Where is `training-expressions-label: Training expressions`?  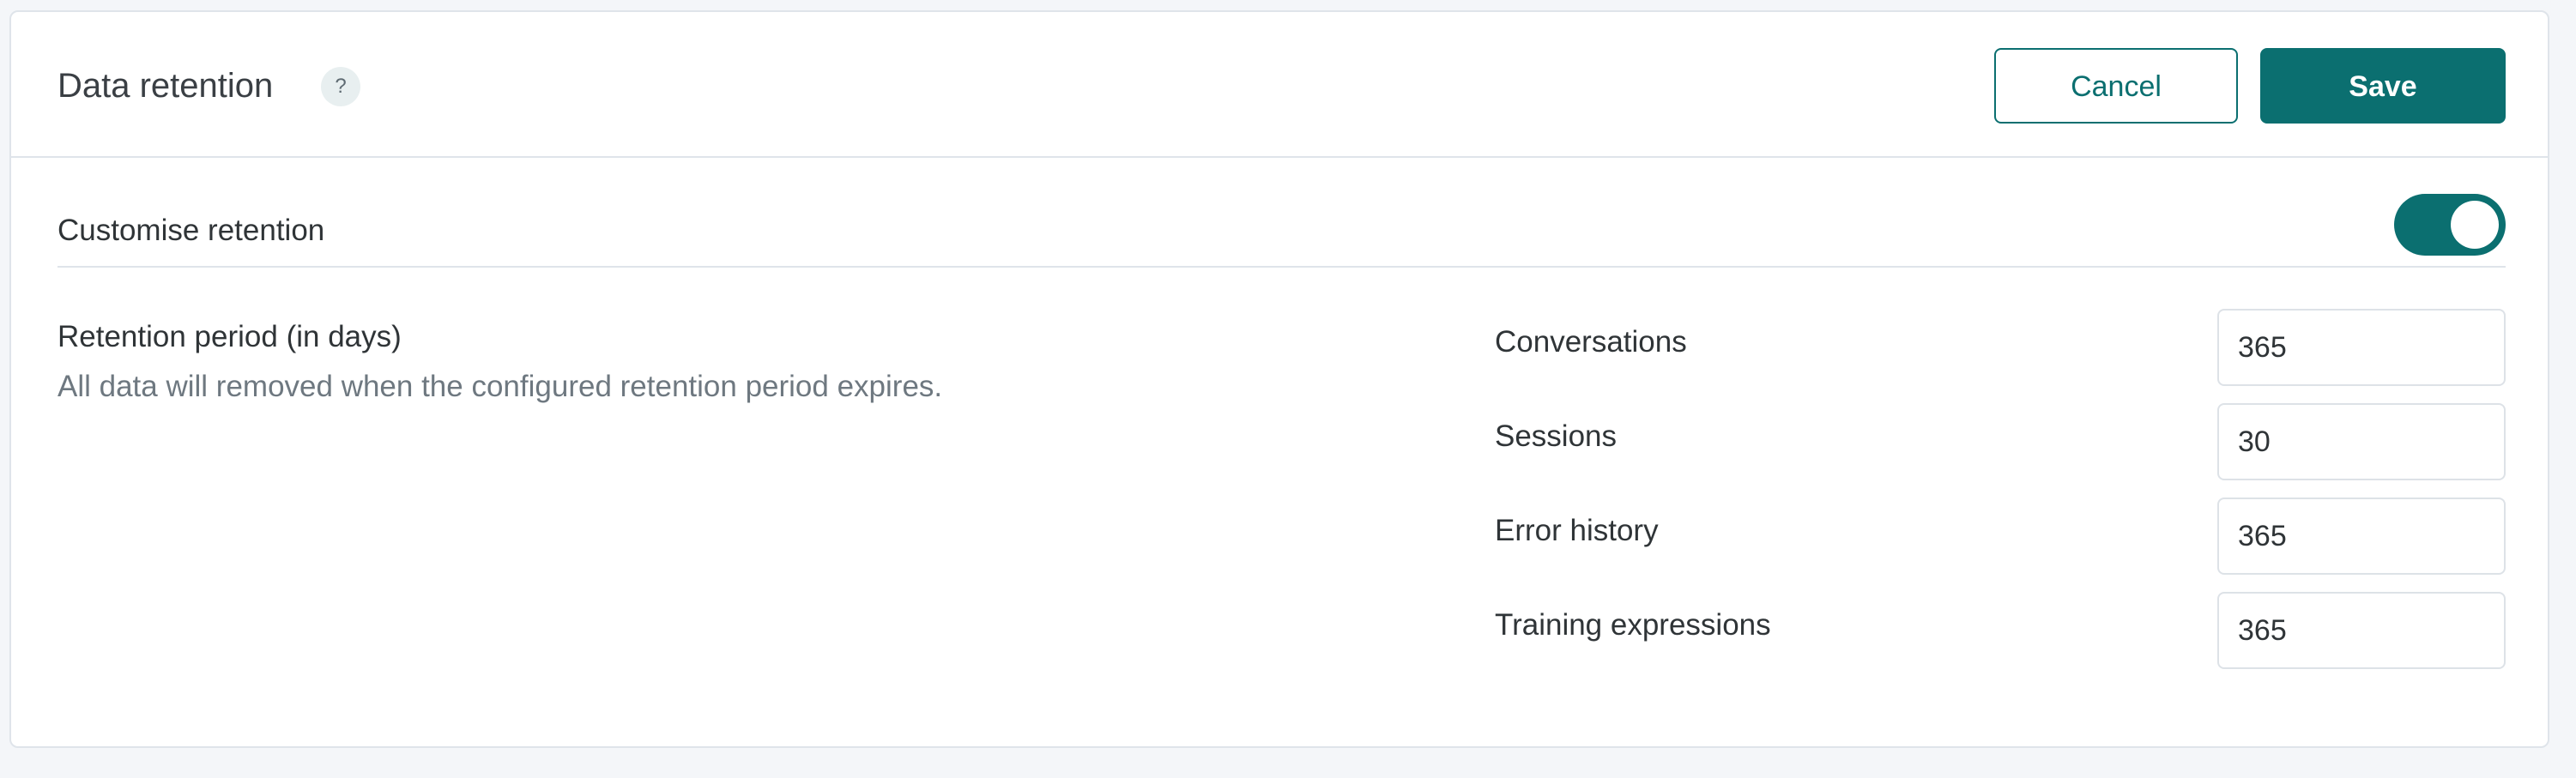 training-expressions-label: Training expressions is located at coordinates (1633, 625).